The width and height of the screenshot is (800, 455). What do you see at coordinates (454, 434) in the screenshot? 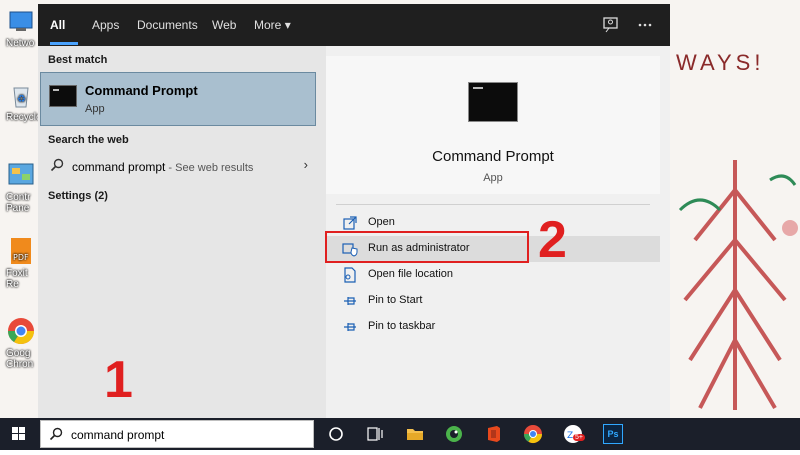
I see `coccoc-icon` at bounding box center [454, 434].